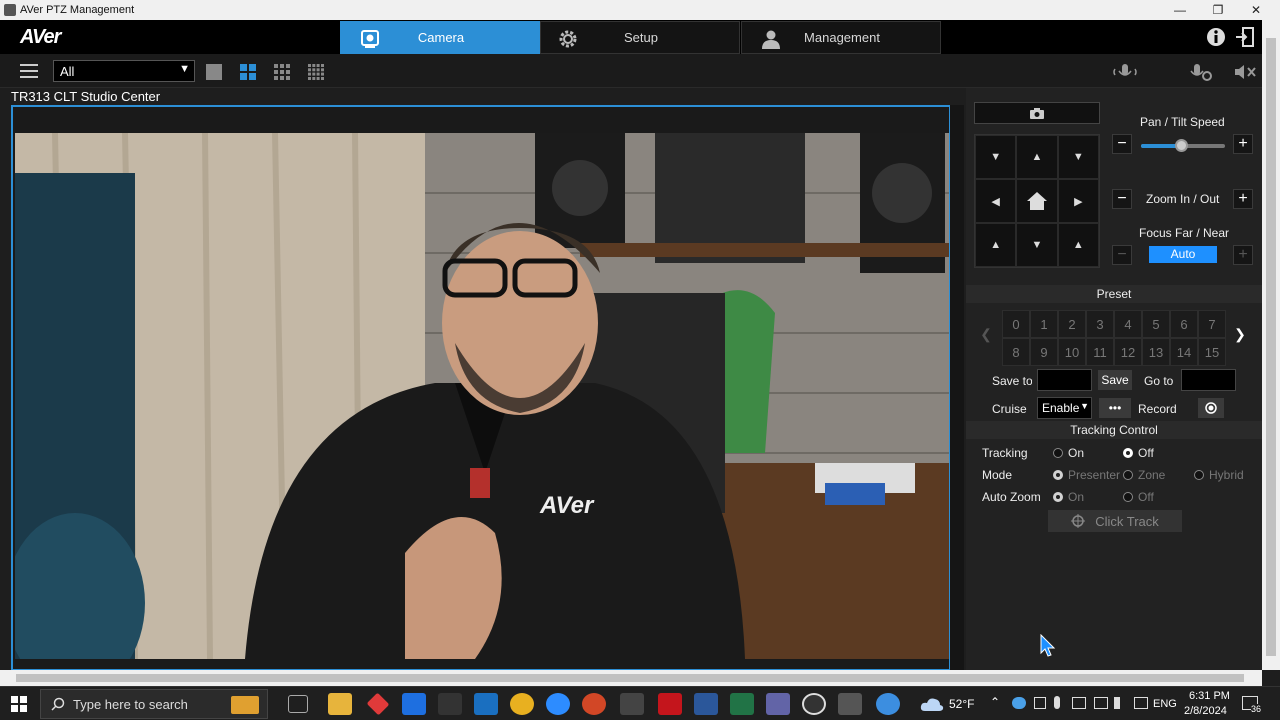 The image size is (1280, 720). What do you see at coordinates (1100, 352) in the screenshot?
I see `preset-button: 11` at bounding box center [1100, 352].